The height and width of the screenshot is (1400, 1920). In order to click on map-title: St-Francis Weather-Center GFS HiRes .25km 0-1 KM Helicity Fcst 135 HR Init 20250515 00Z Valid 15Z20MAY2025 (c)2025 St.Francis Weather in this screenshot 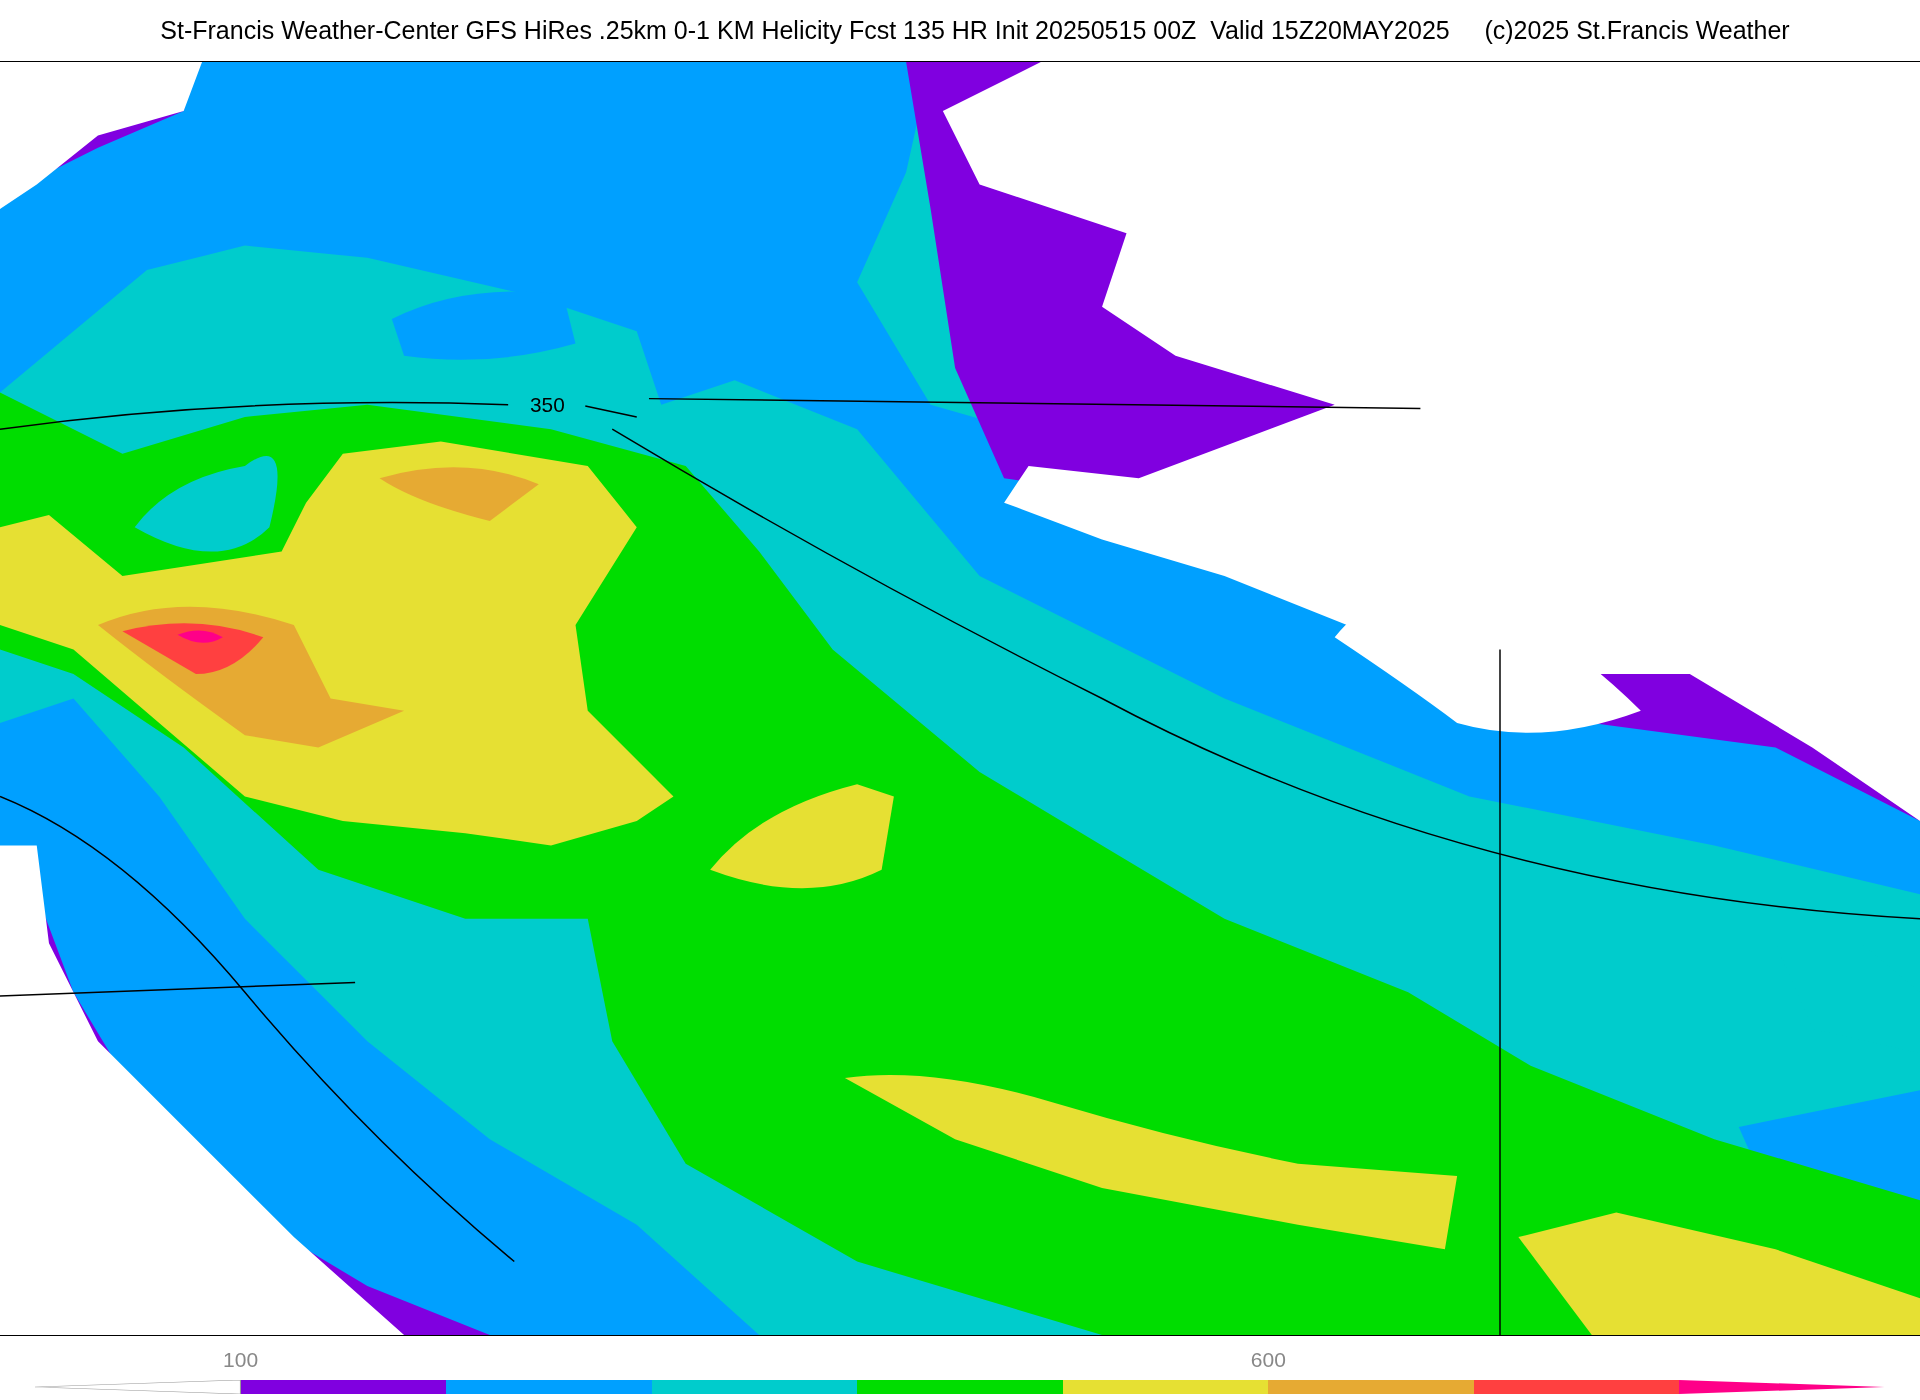, I will do `click(974, 30)`.